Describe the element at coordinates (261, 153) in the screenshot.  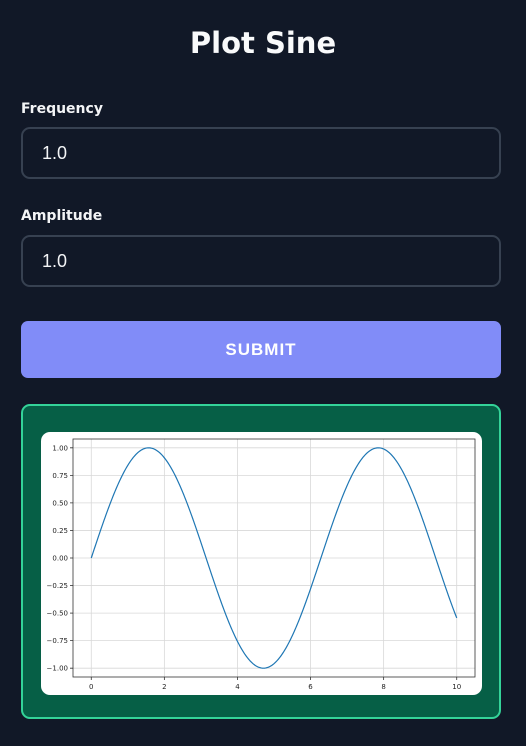
I see `frequency-input` at that location.